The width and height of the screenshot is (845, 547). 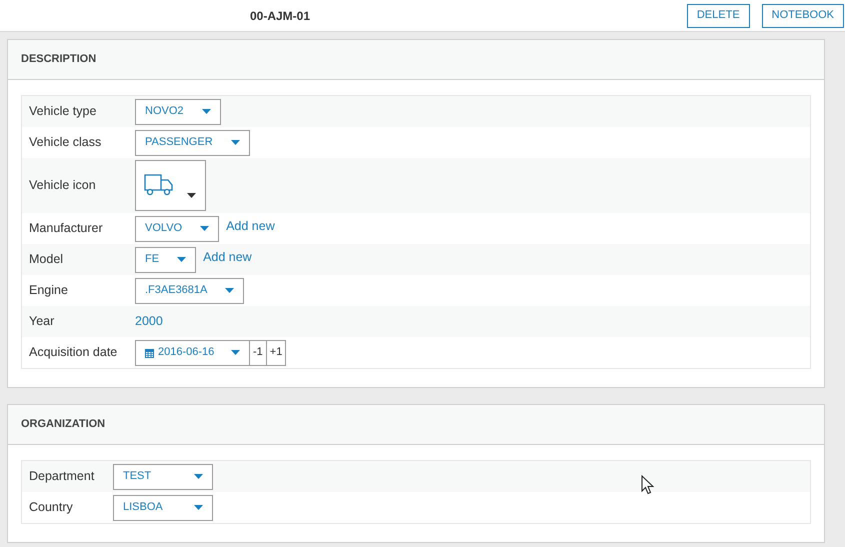 What do you see at coordinates (63, 111) in the screenshot?
I see `field-label: Vehicle type` at bounding box center [63, 111].